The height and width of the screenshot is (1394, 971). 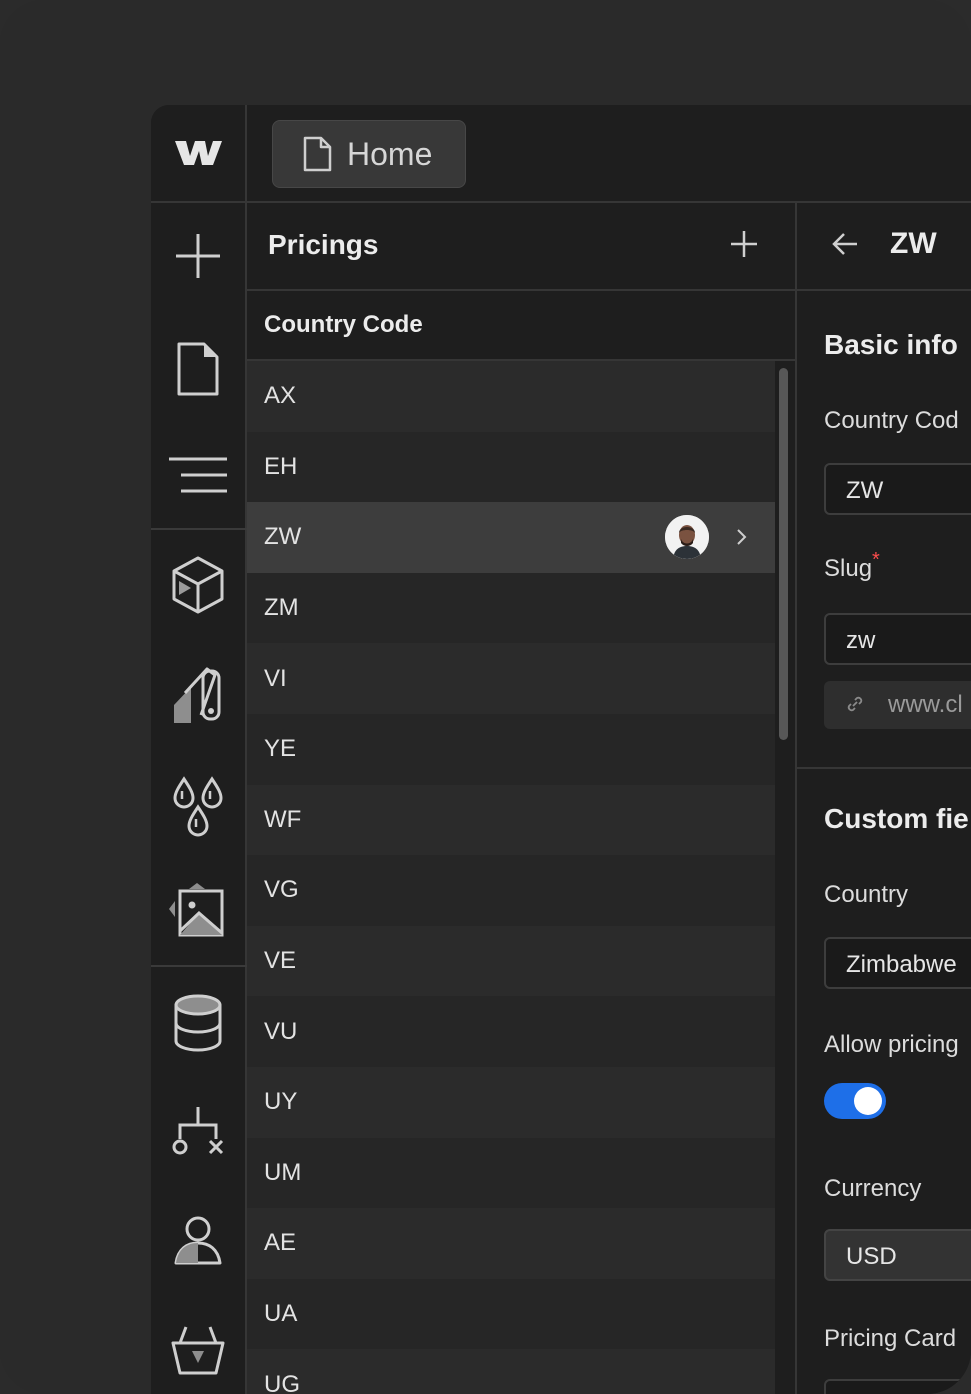 What do you see at coordinates (511, 749) in the screenshot?
I see `list-item: YE` at bounding box center [511, 749].